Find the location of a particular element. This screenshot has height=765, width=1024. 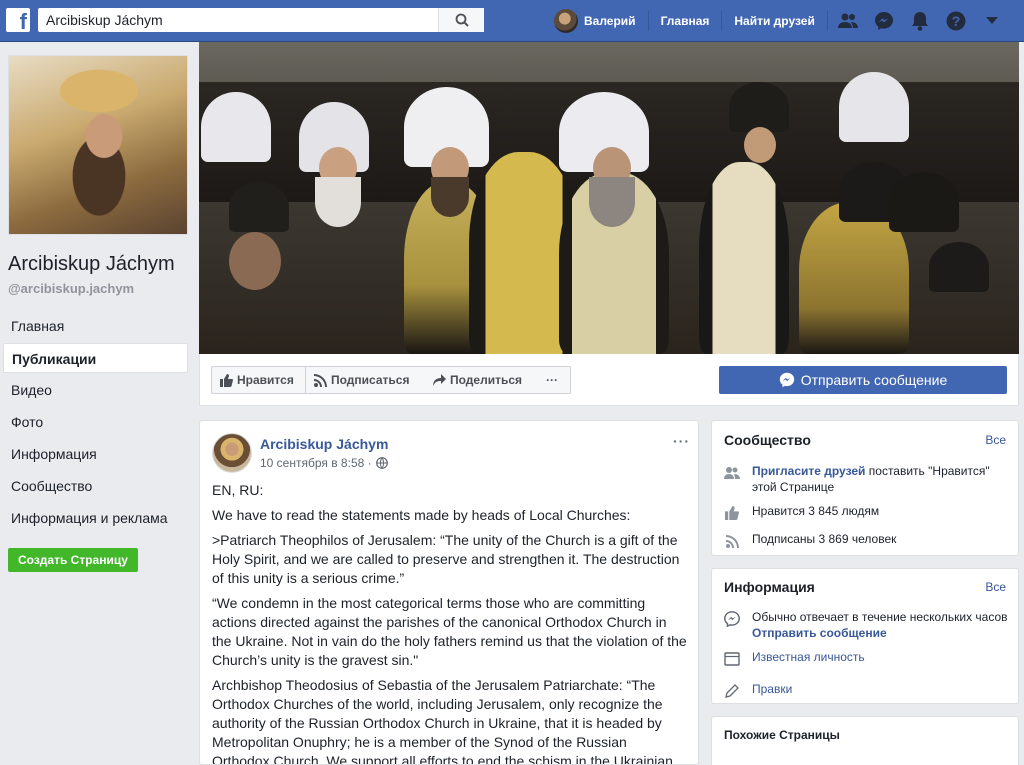

notifications-bell-icon is located at coordinates (920, 21).